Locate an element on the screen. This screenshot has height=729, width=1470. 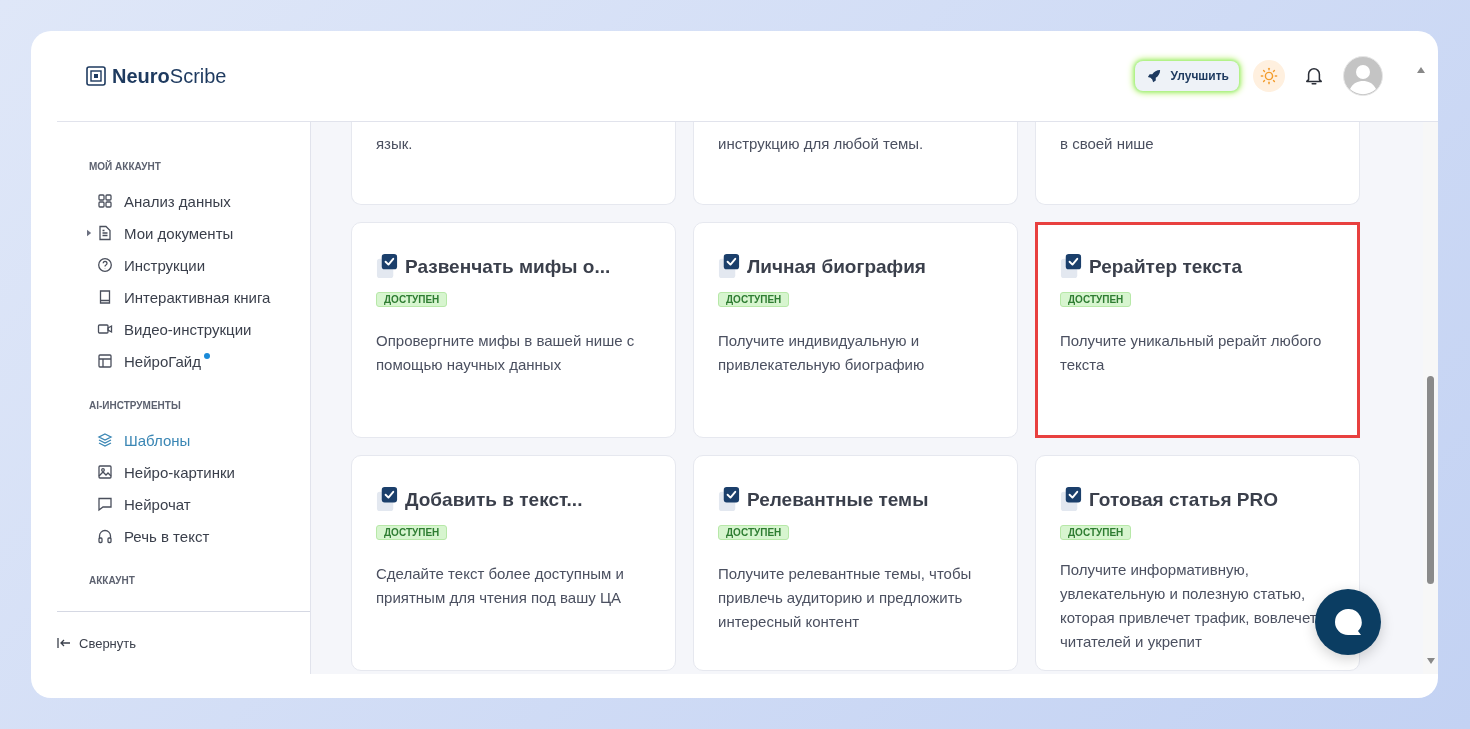
card-title: Рерайтер текста is located at coordinates (1165, 266).